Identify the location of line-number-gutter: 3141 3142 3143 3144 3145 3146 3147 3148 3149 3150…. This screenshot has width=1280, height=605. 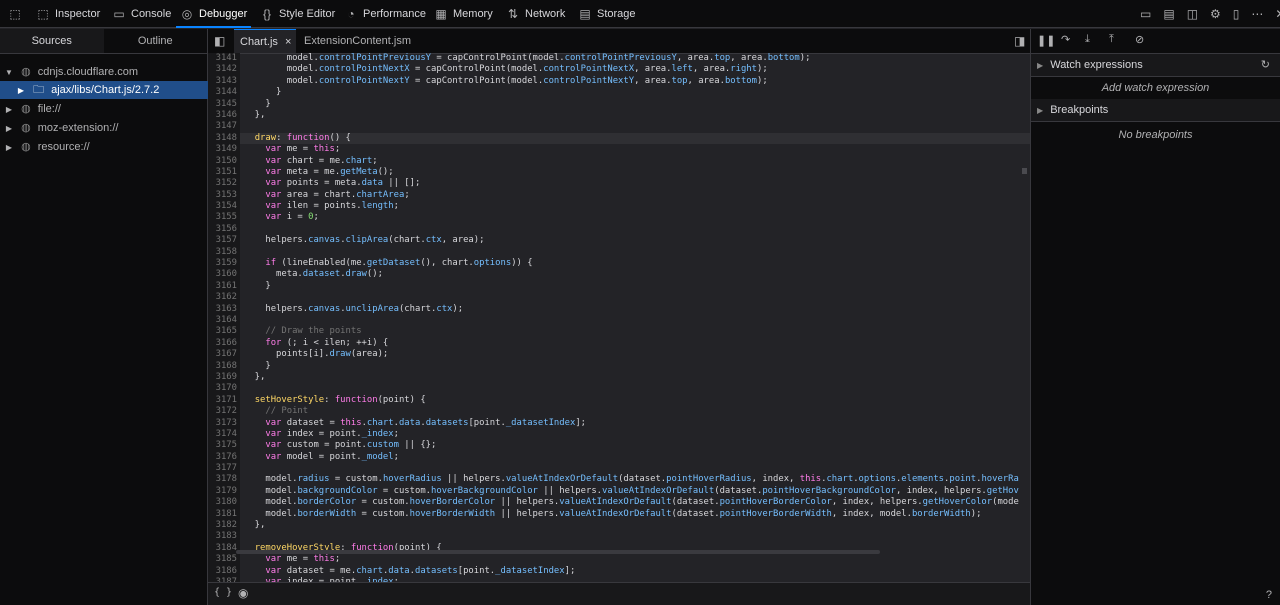
(224, 317).